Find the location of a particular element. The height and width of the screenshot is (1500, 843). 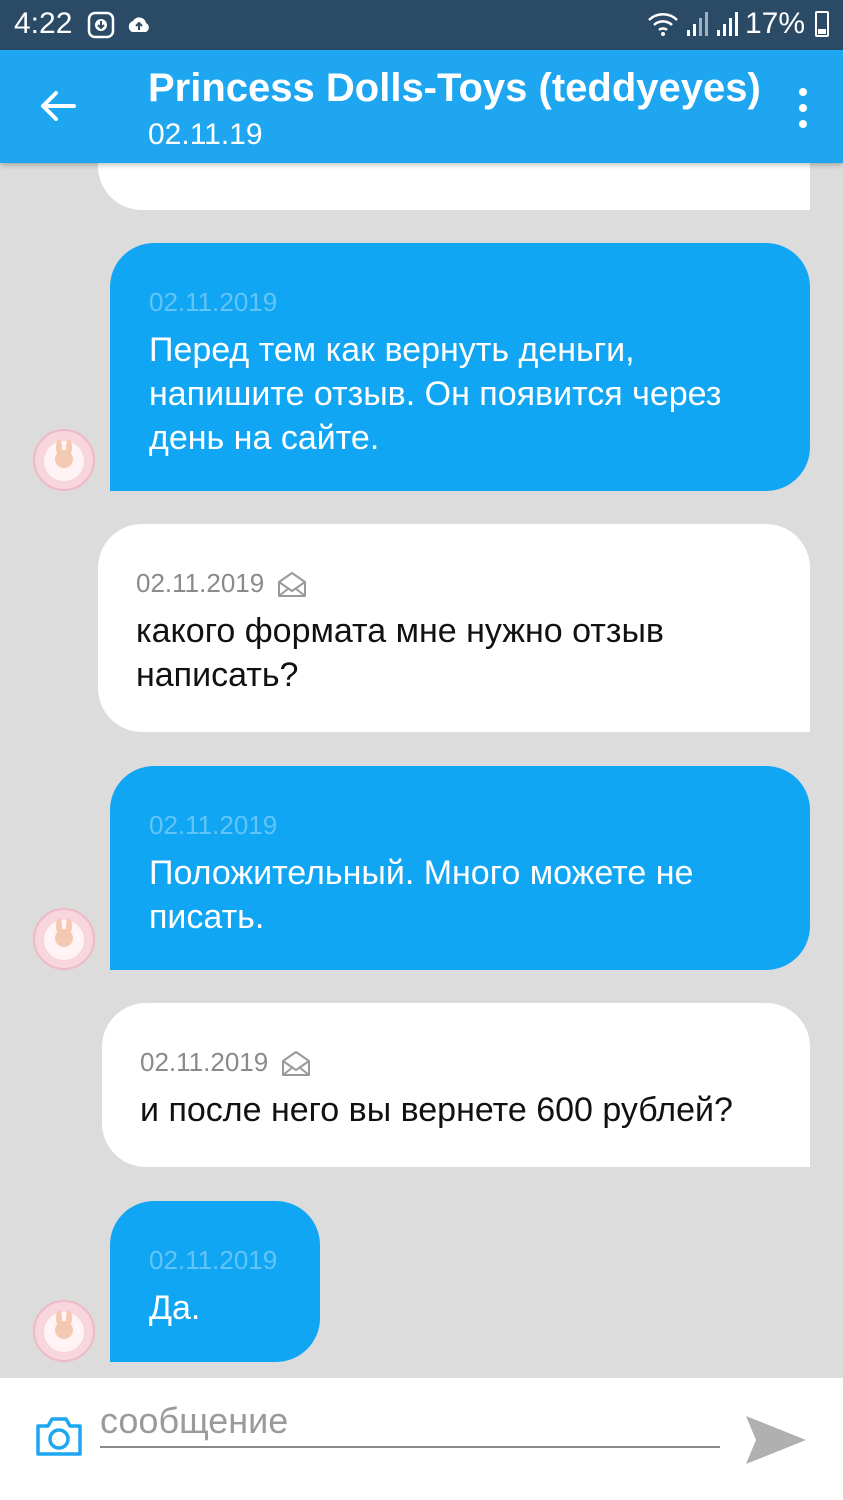

message-text: и после него вы вернете 600 рублей? is located at coordinates (436, 1110).